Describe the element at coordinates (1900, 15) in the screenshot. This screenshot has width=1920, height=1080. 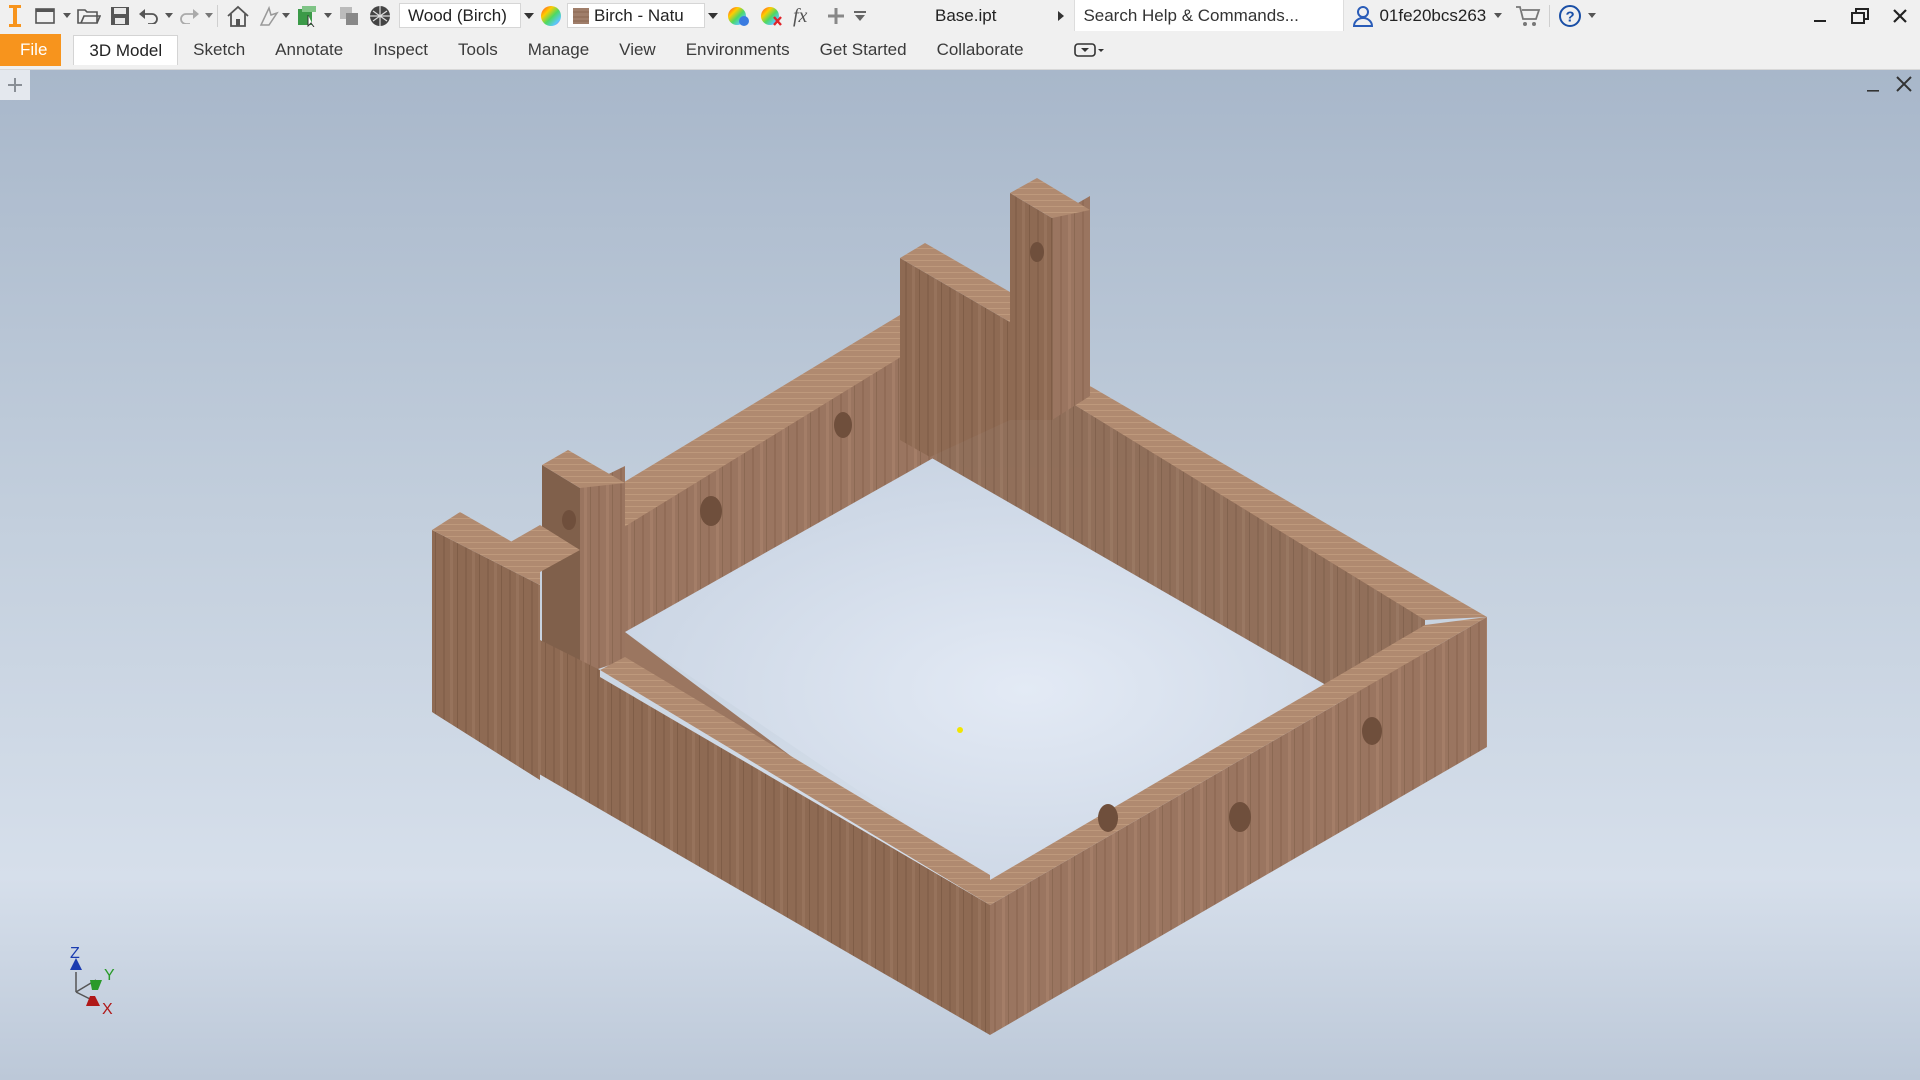
I see `close-icon` at that location.